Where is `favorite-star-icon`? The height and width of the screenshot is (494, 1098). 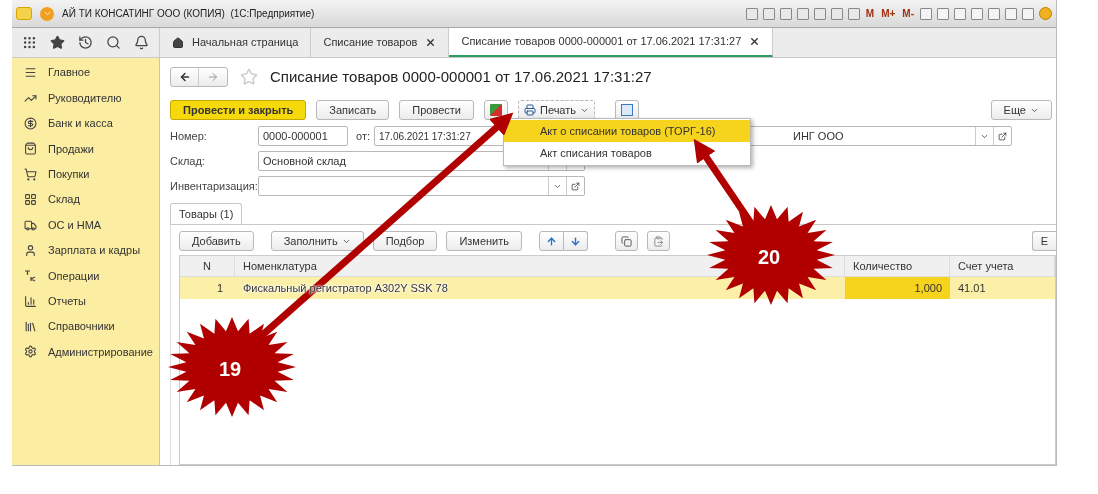
favorite-star-icon is located at coordinates (249, 77).